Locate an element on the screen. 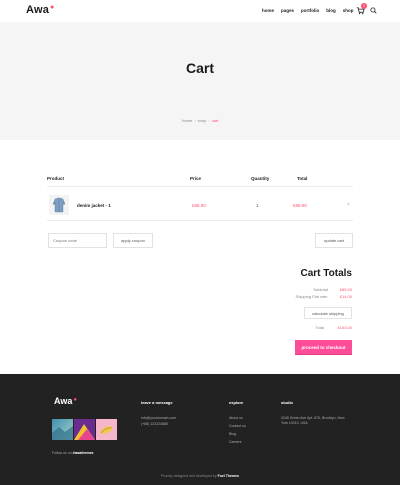 The width and height of the screenshot is (400, 485). column-header-total: Total is located at coordinates (302, 178).